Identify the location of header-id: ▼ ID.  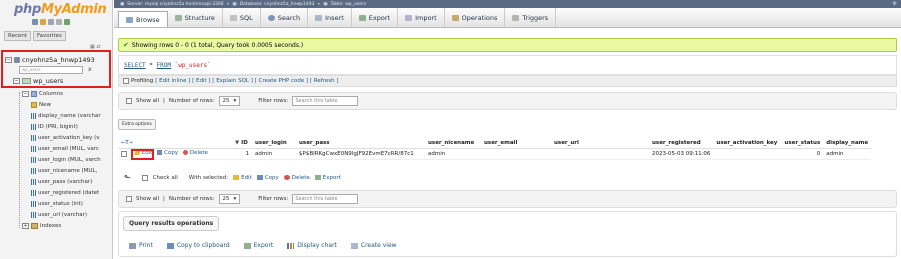
(242, 144).